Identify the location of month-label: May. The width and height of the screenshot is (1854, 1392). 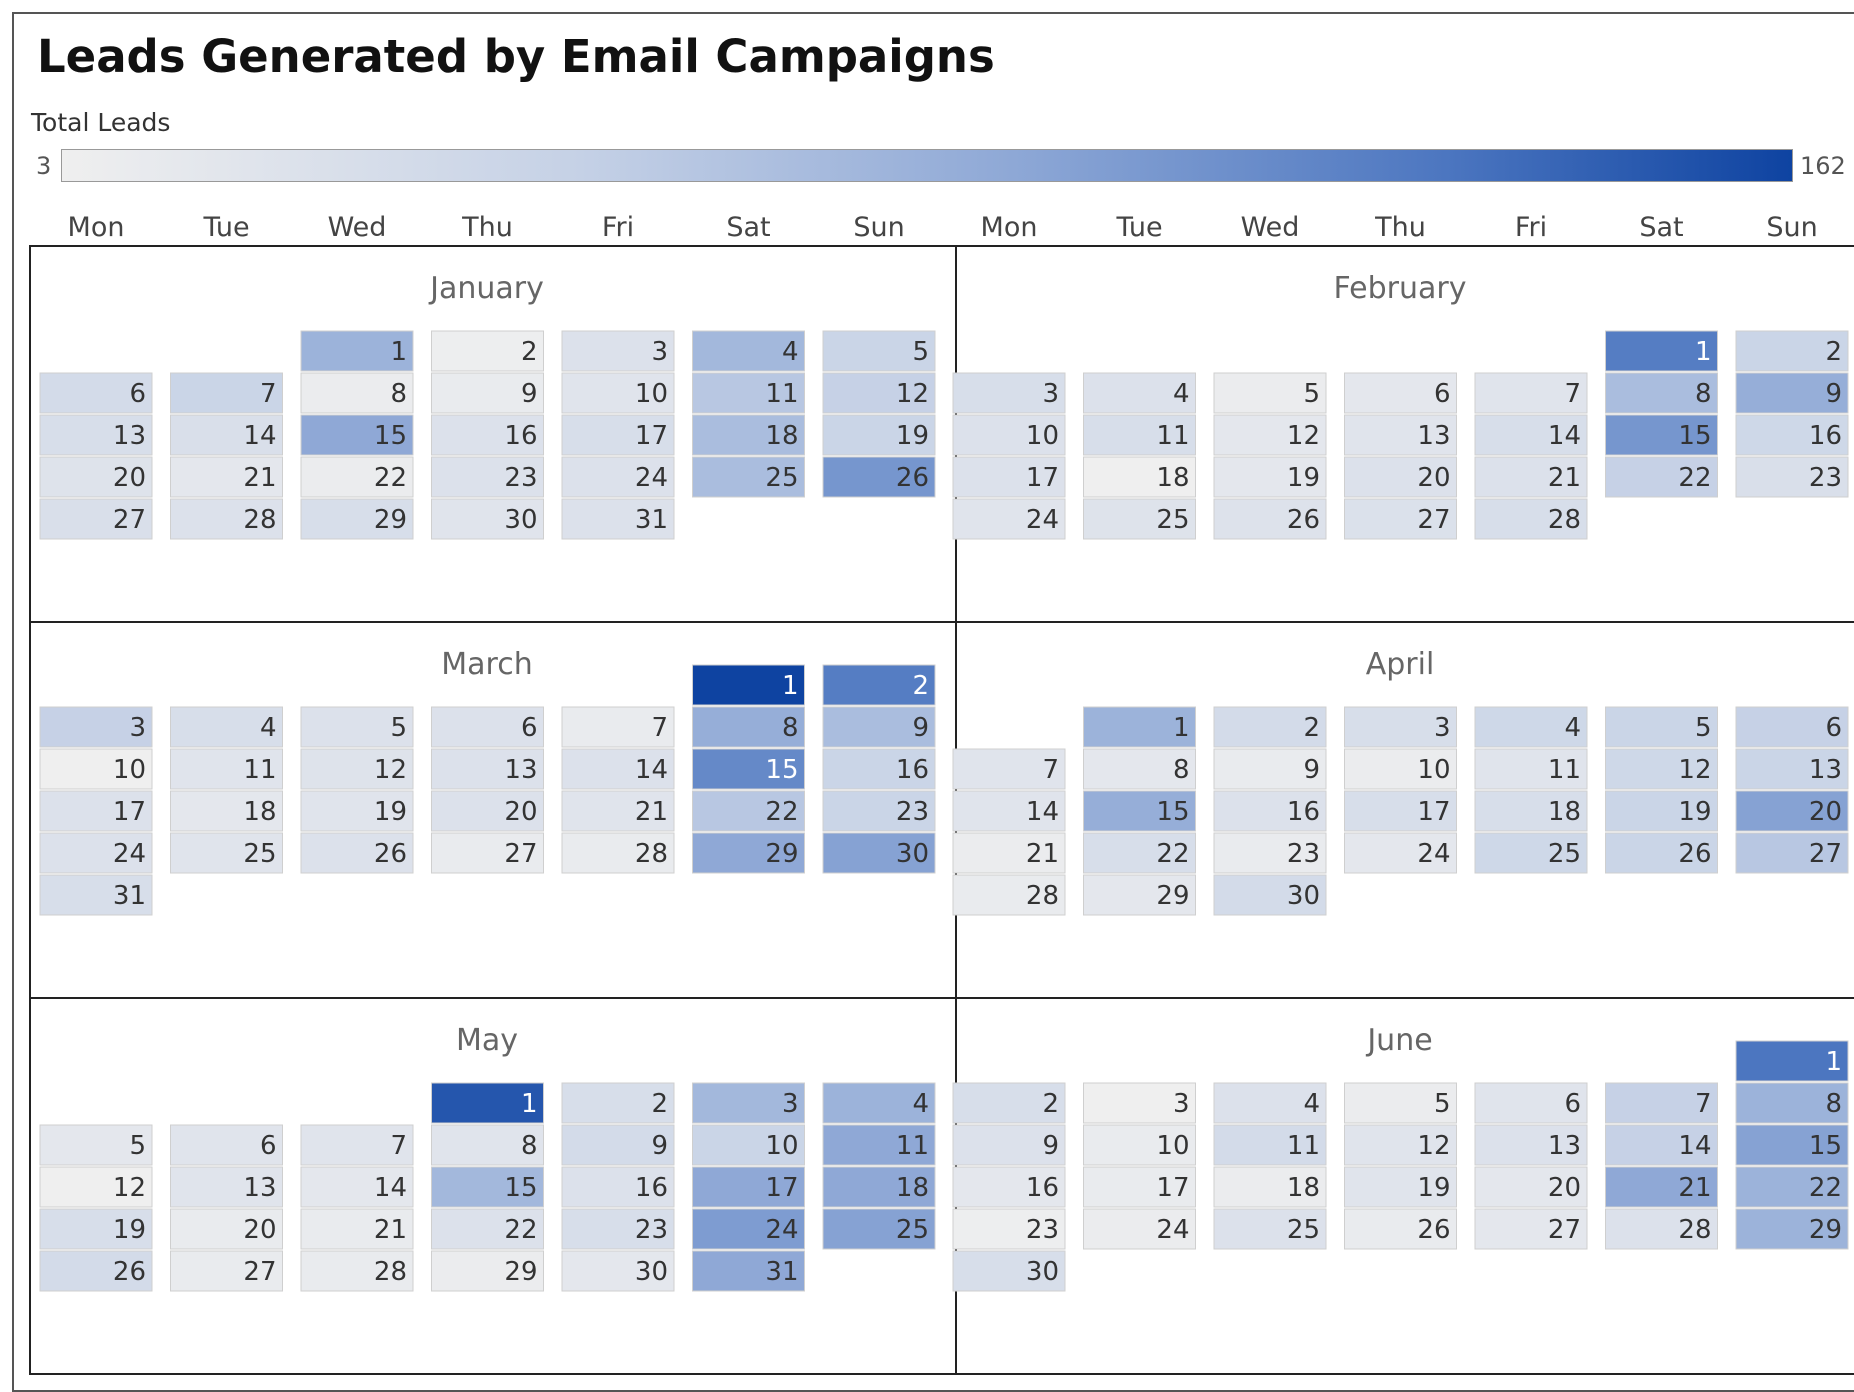
(487, 1040).